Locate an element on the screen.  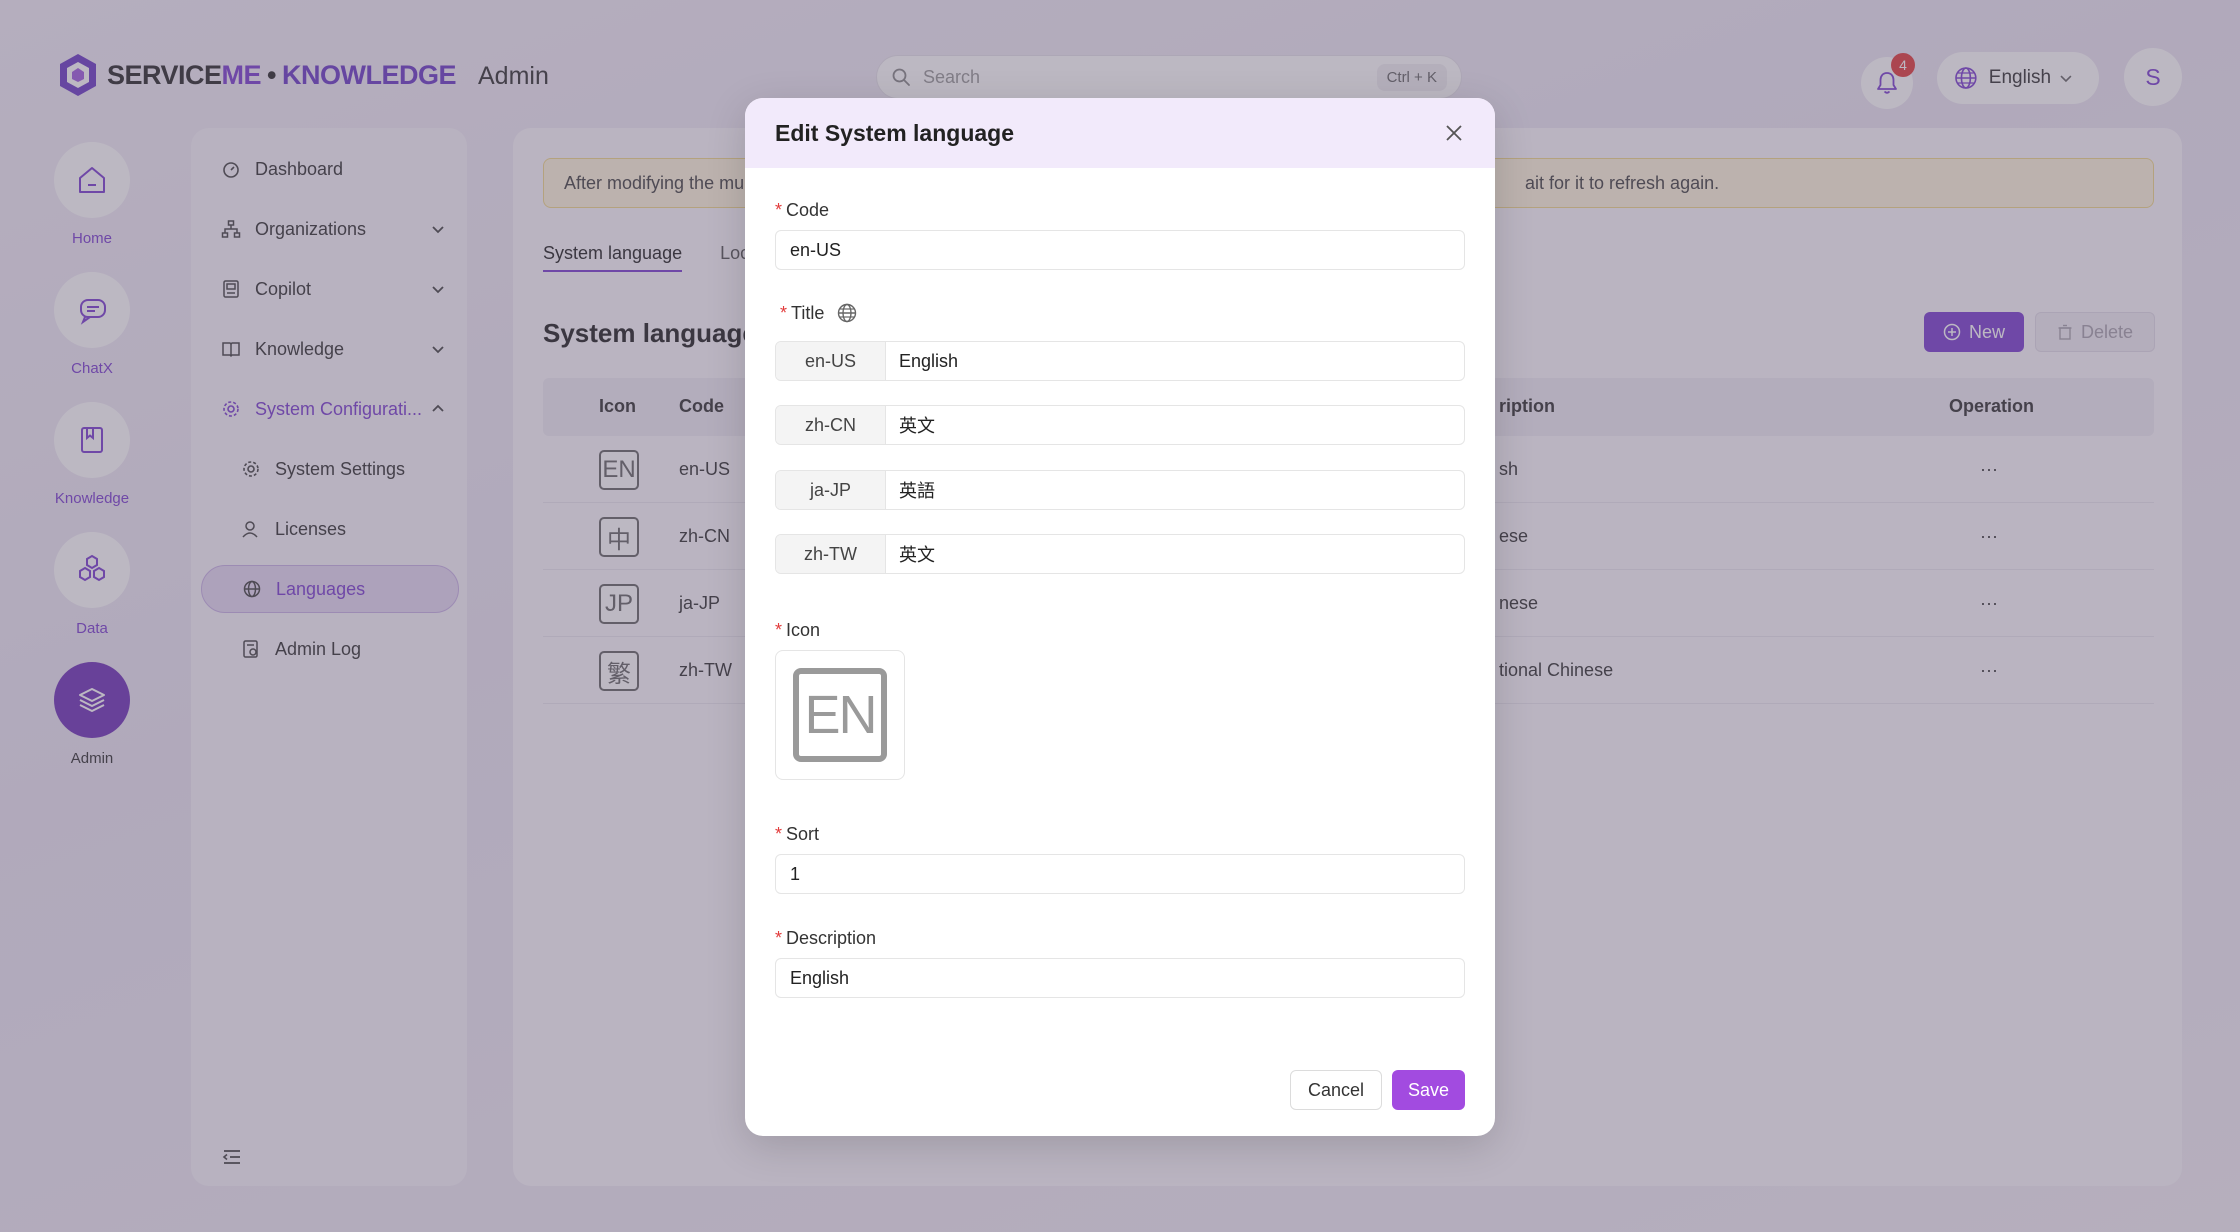
cancel-button: Cancel is located at coordinates (1336, 1090).